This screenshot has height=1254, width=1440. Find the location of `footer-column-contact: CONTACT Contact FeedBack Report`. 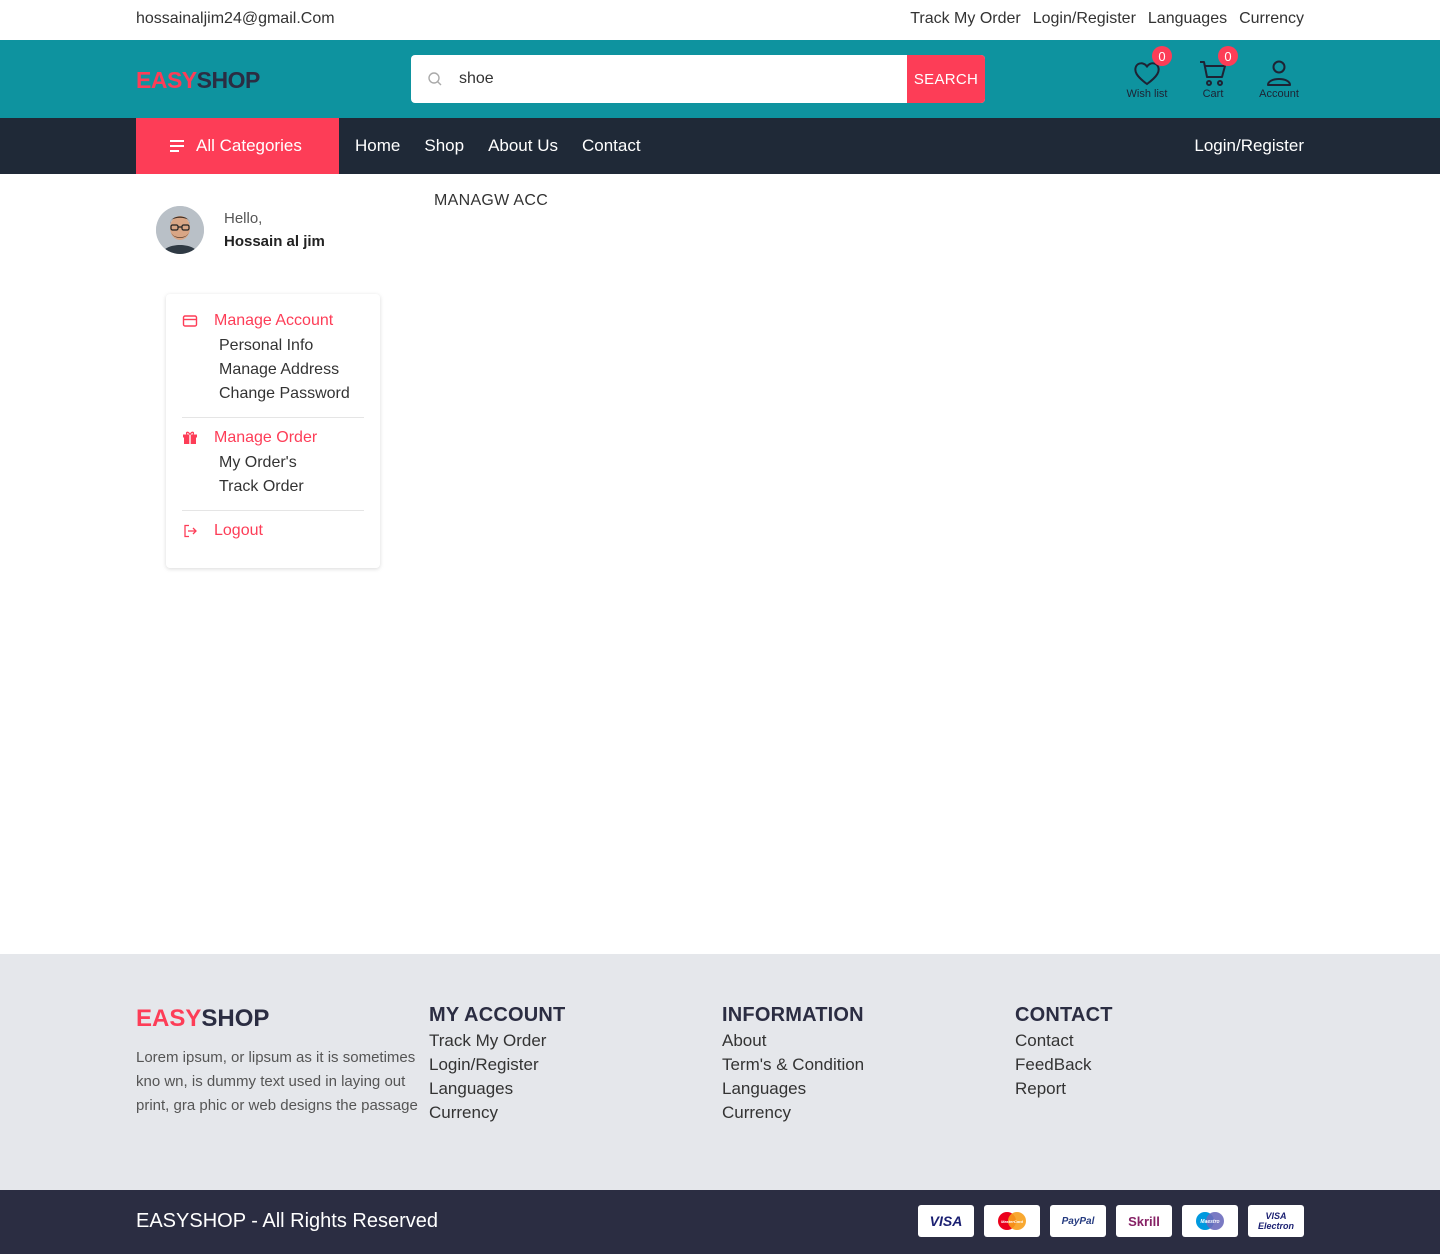

footer-column-contact: CONTACT Contact FeedBack Report is located at coordinates (1064, 1052).